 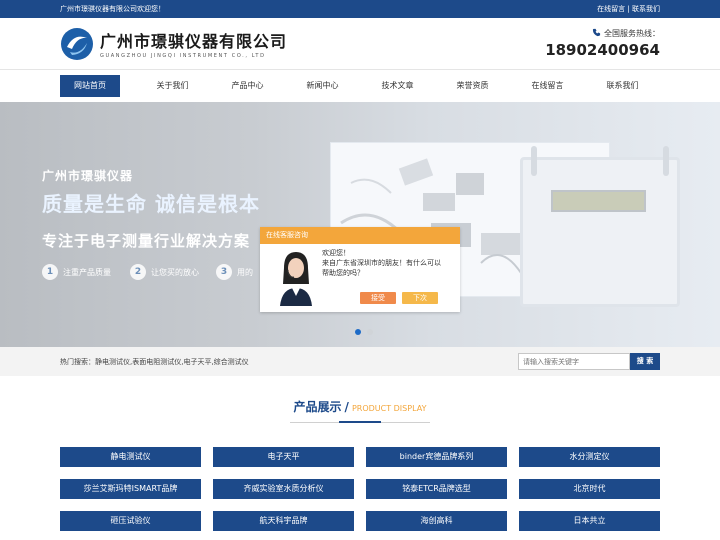 What do you see at coordinates (175, 272) in the screenshot?
I see `feature-text-2: 让您买的放心` at bounding box center [175, 272].